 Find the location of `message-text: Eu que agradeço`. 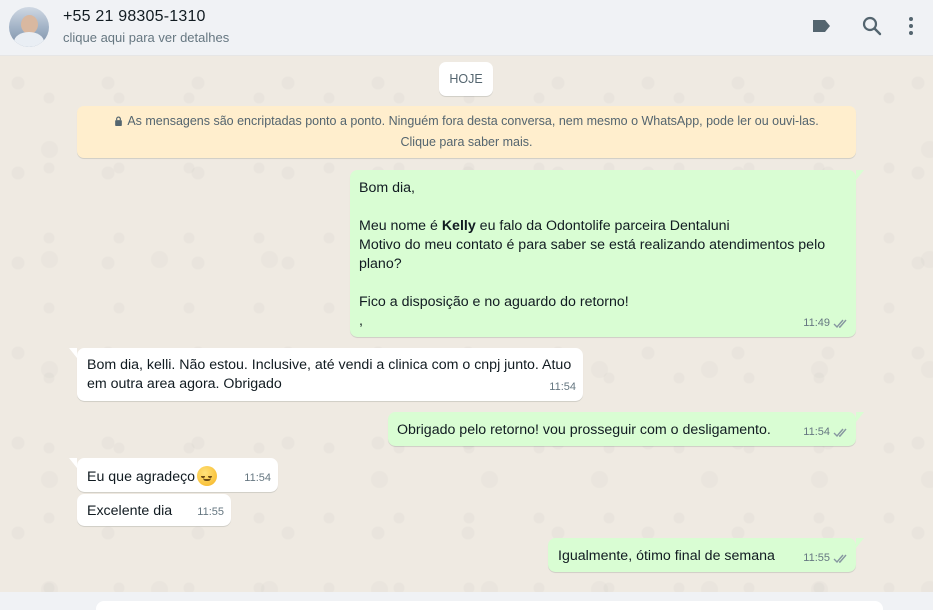

message-text: Eu que agradeço is located at coordinates (177, 476).